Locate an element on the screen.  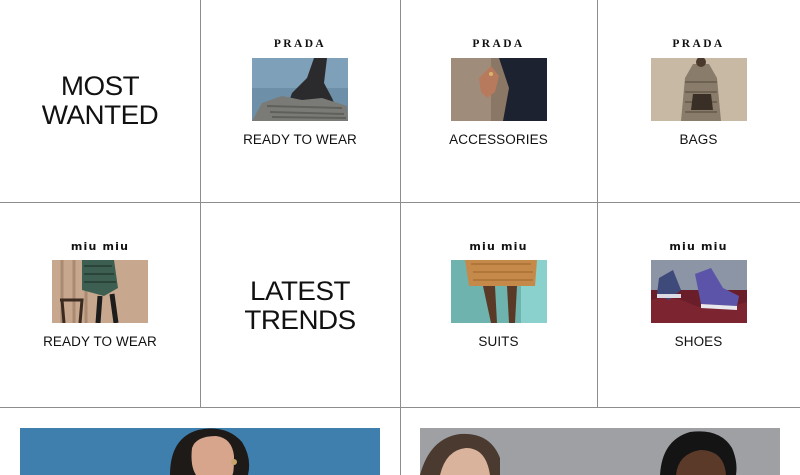
banner-right-image is located at coordinates (600, 451).